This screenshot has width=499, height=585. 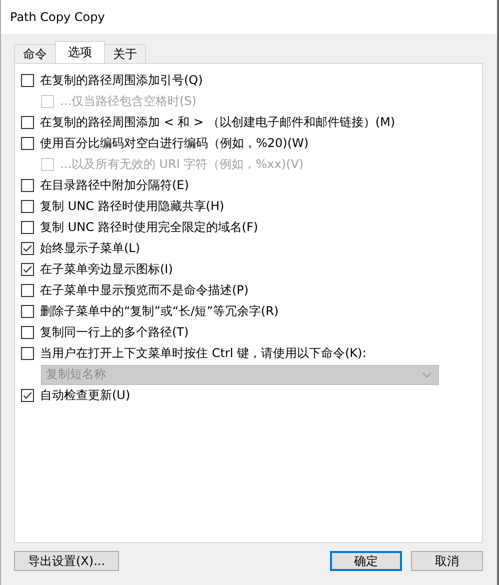 What do you see at coordinates (35, 53) in the screenshot?
I see `tab: 命令` at bounding box center [35, 53].